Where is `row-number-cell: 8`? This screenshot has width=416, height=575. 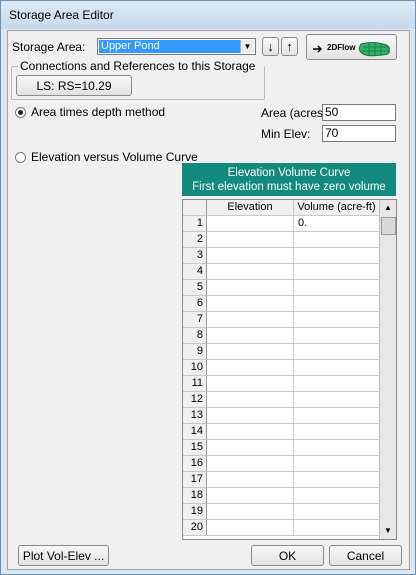 row-number-cell: 8 is located at coordinates (195, 336).